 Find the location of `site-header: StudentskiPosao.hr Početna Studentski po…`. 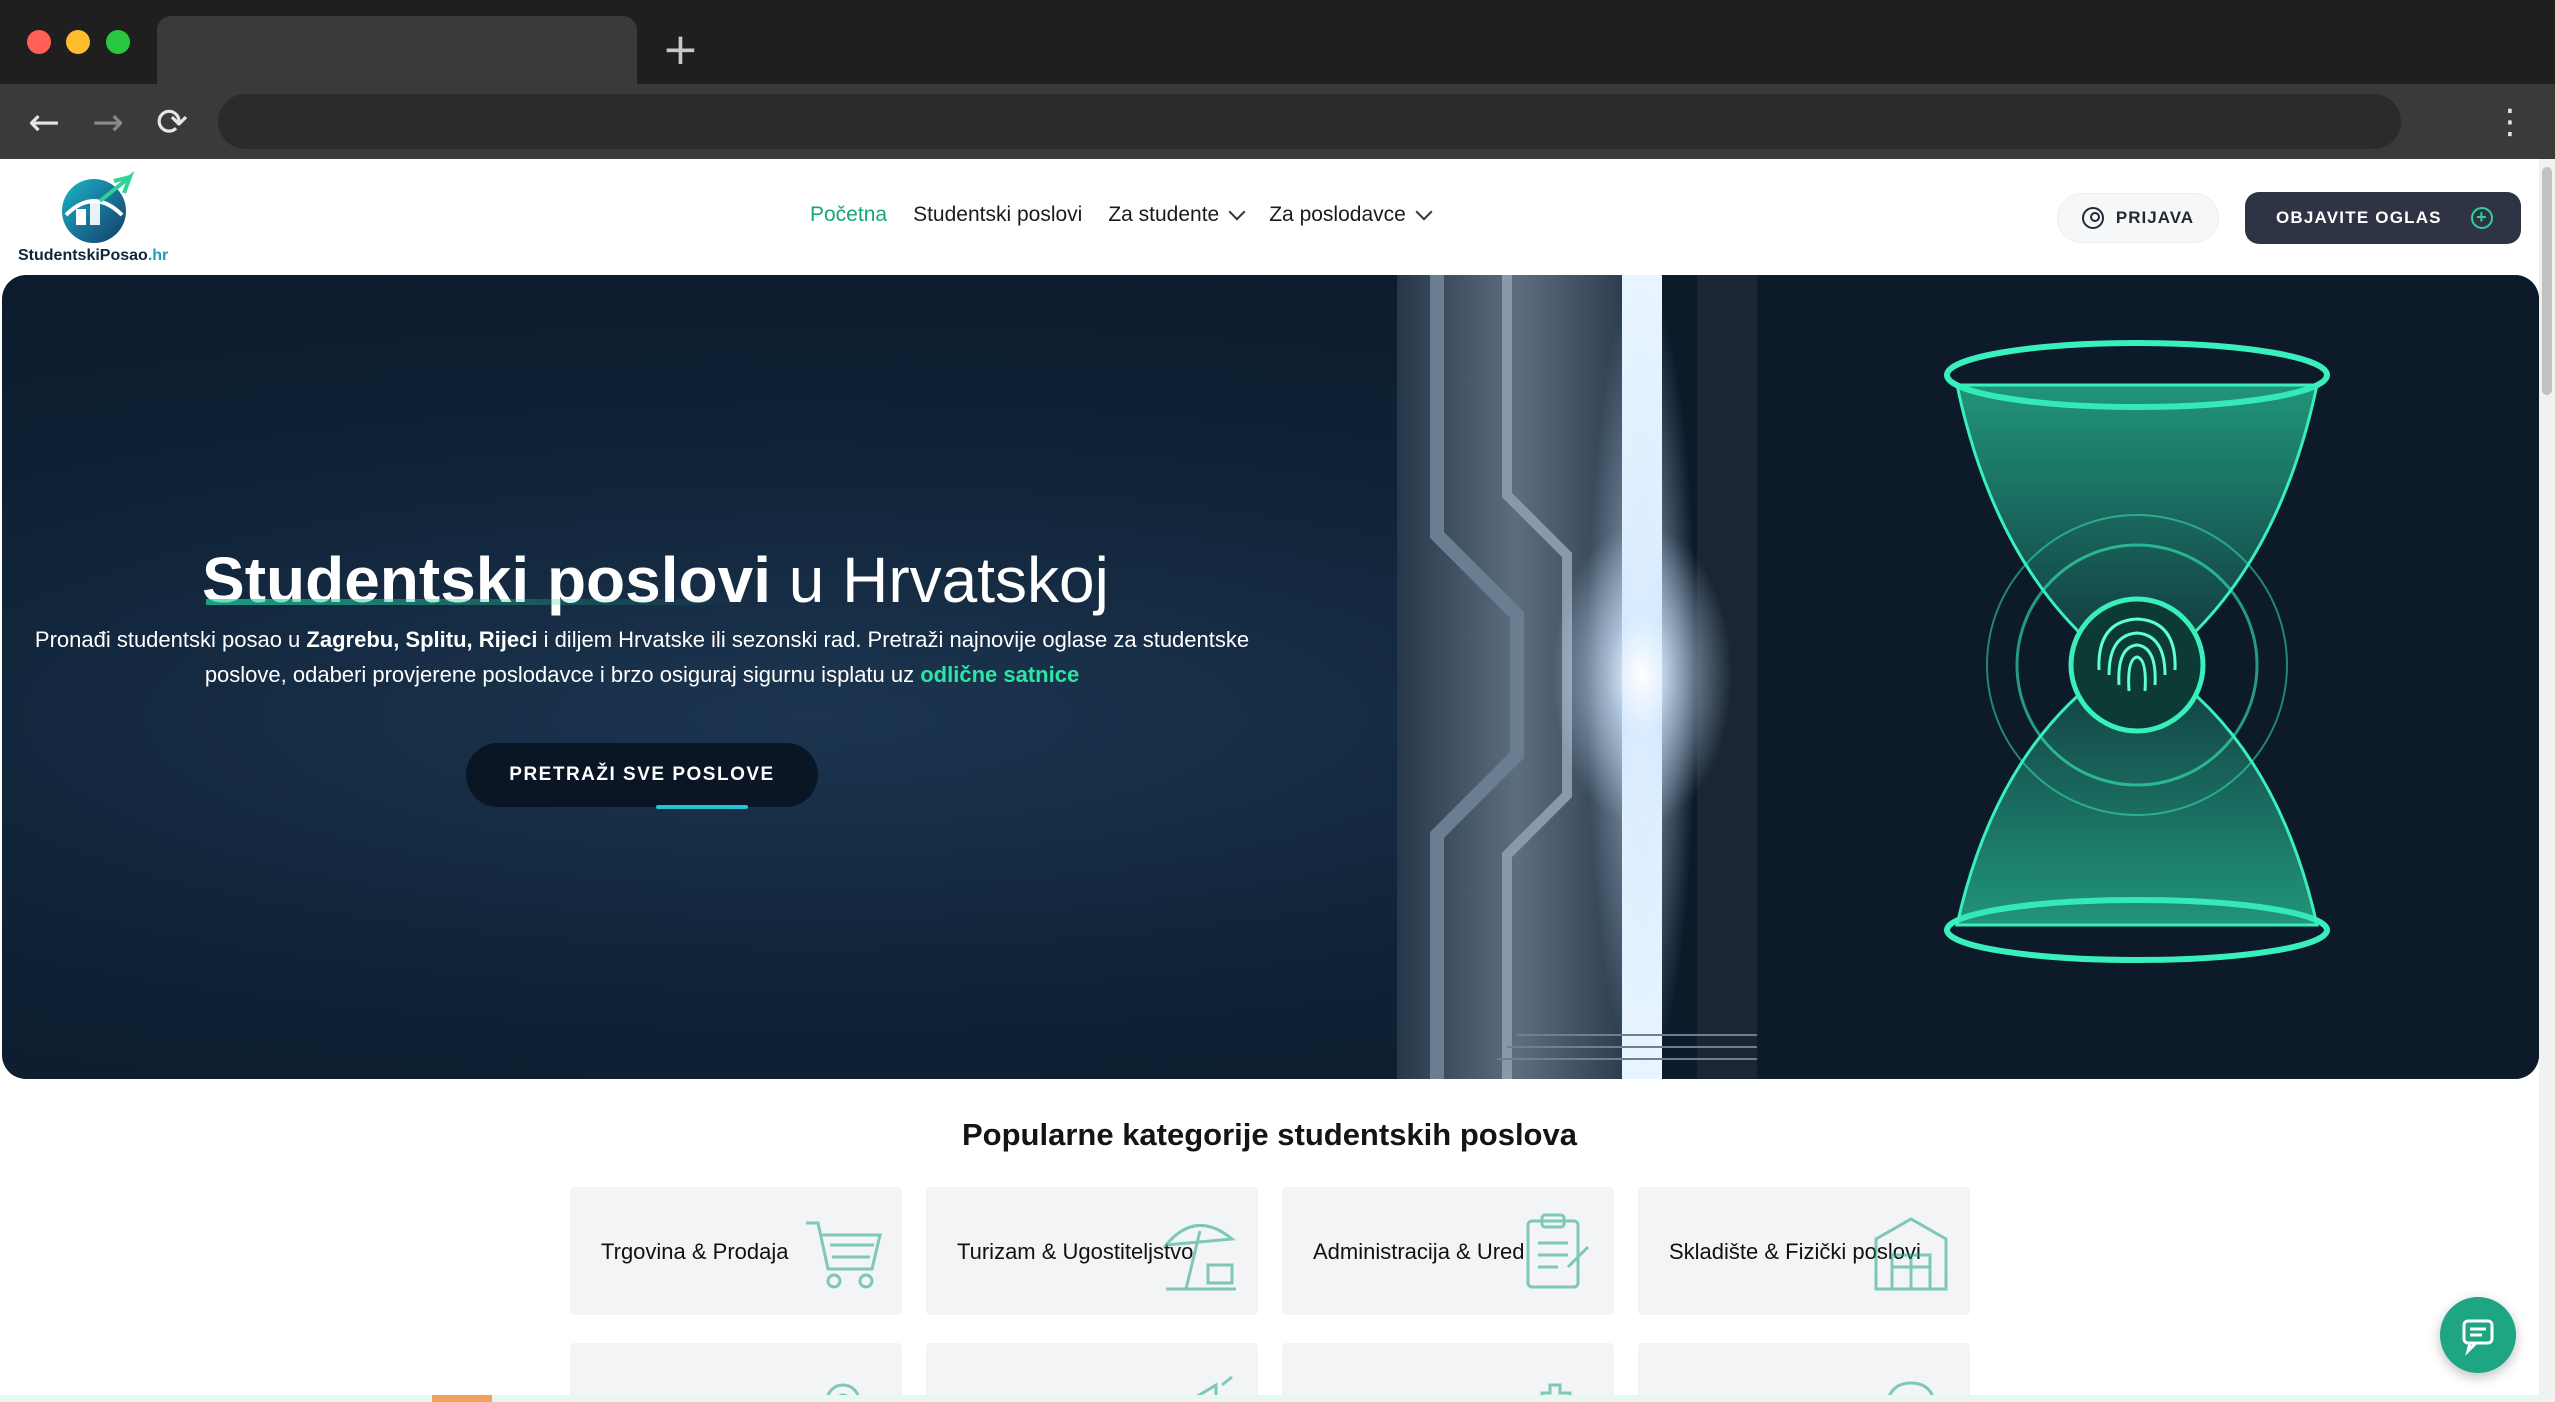

site-header: StudentskiPosao.hr Početna Studentski po… is located at coordinates (1269, 217).